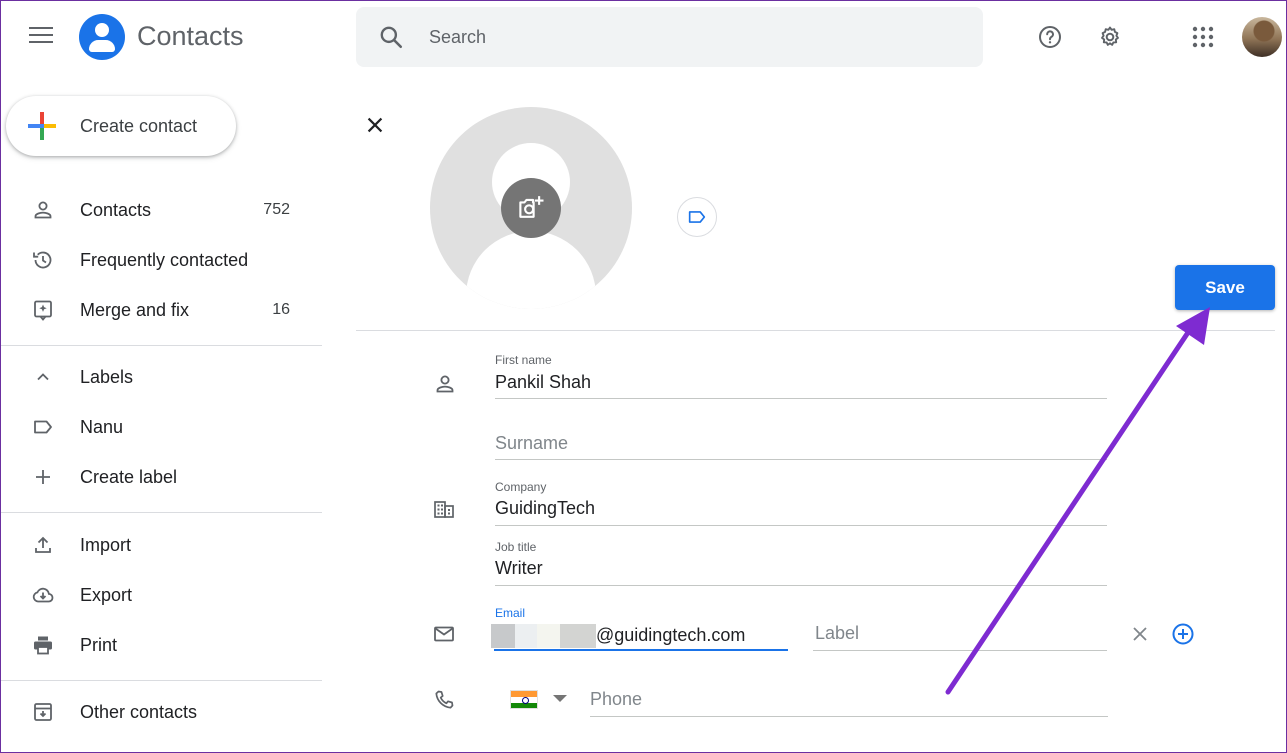 The width and height of the screenshot is (1287, 753). Describe the element at coordinates (960, 650) in the screenshot. I see `email-type-underline` at that location.